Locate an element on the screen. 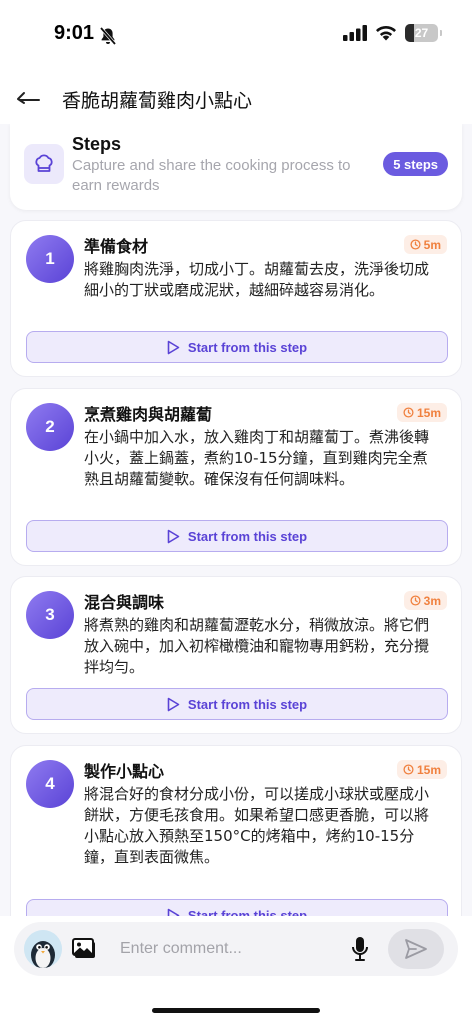 This screenshot has width=472, height=1024. steps-title: Steps is located at coordinates (97, 144).